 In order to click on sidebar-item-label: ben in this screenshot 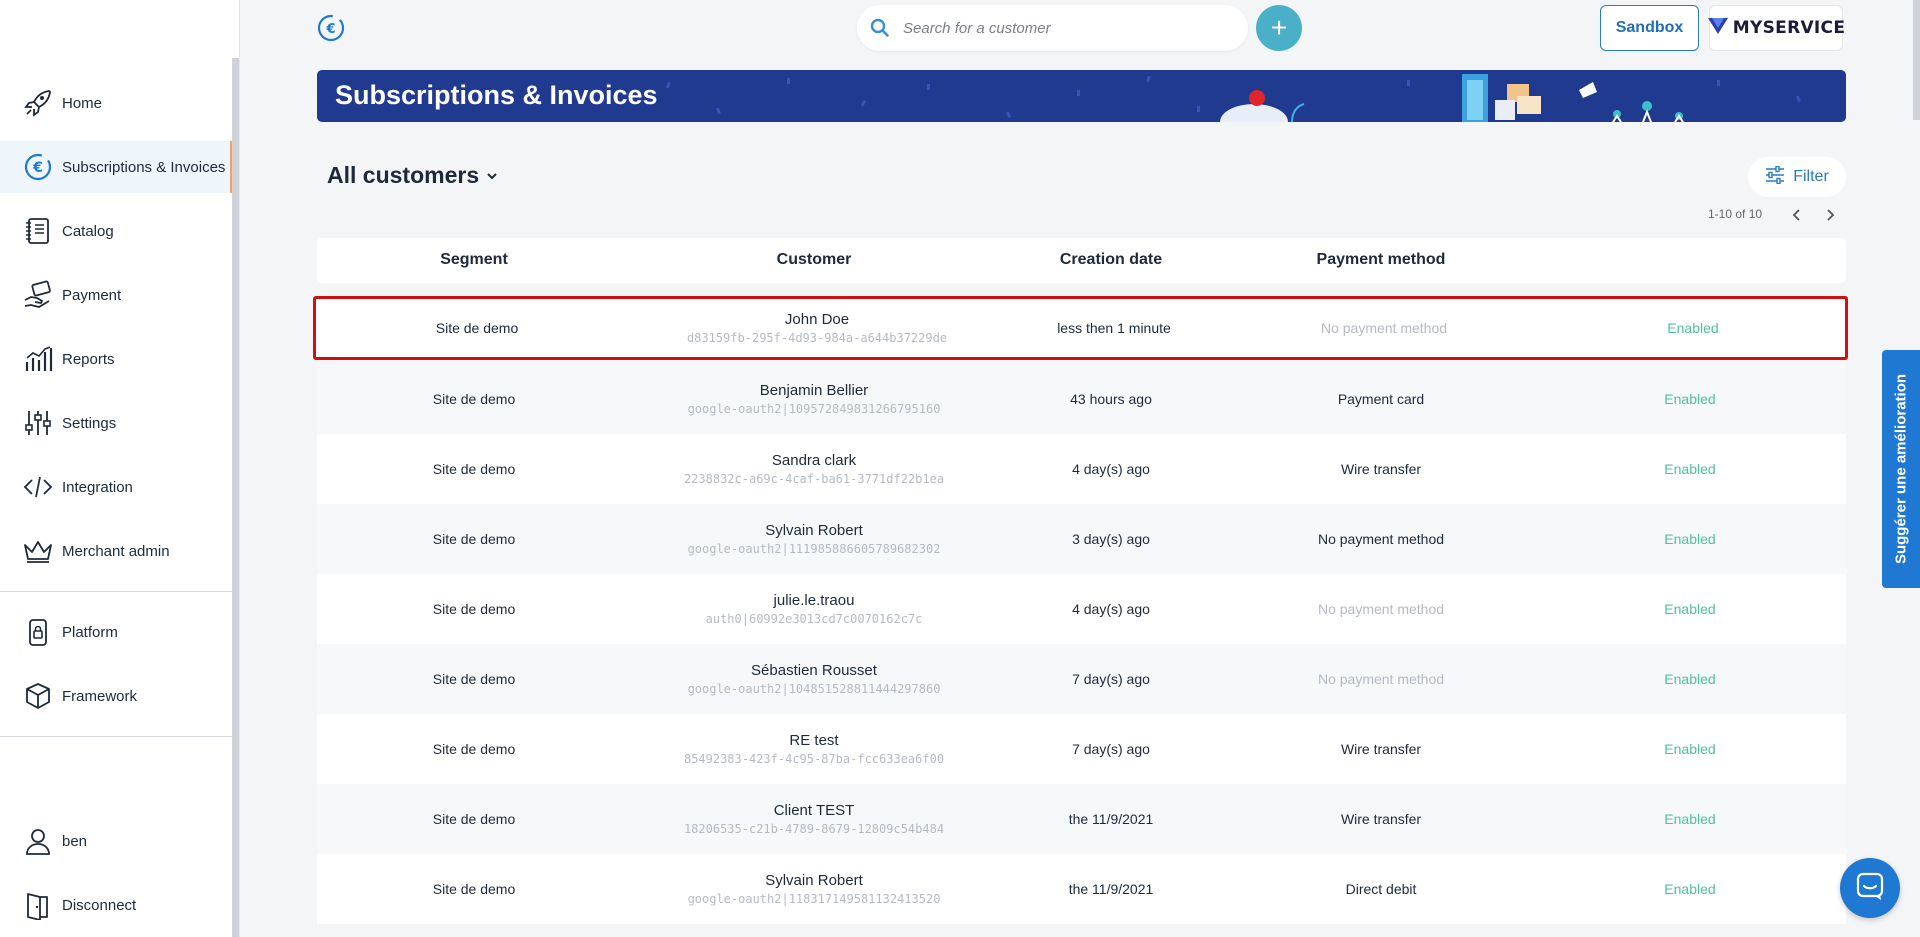, I will do `click(75, 841)`.